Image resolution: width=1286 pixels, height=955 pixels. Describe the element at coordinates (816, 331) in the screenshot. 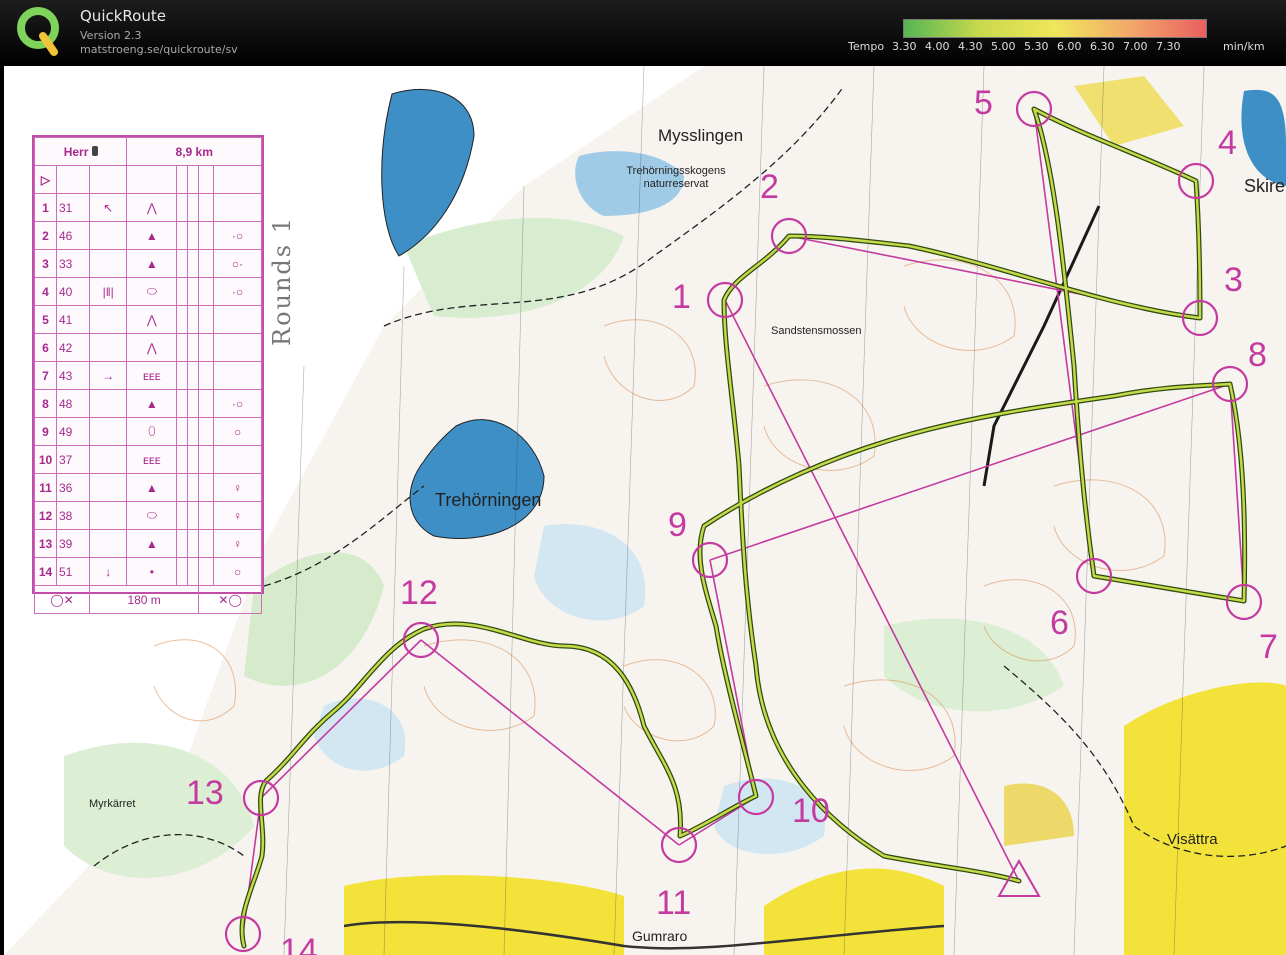

I see `place-name: Sandstensmossen` at that location.